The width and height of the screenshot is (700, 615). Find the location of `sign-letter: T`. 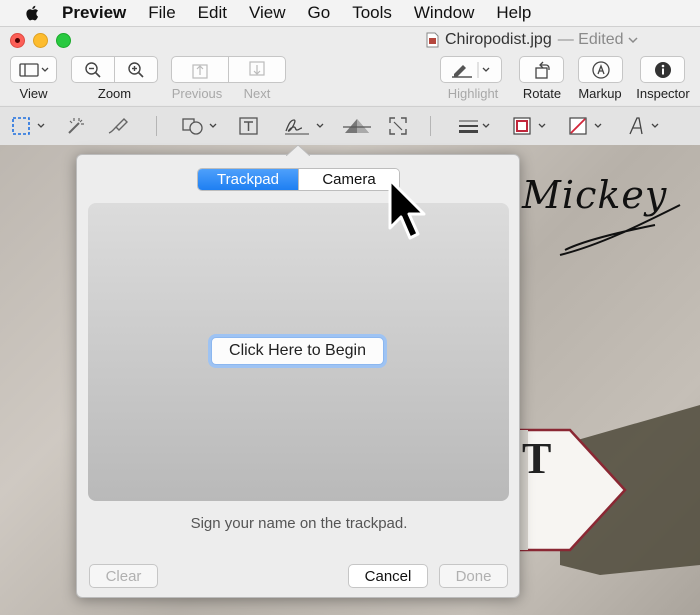

sign-letter: T is located at coordinates (537, 458).